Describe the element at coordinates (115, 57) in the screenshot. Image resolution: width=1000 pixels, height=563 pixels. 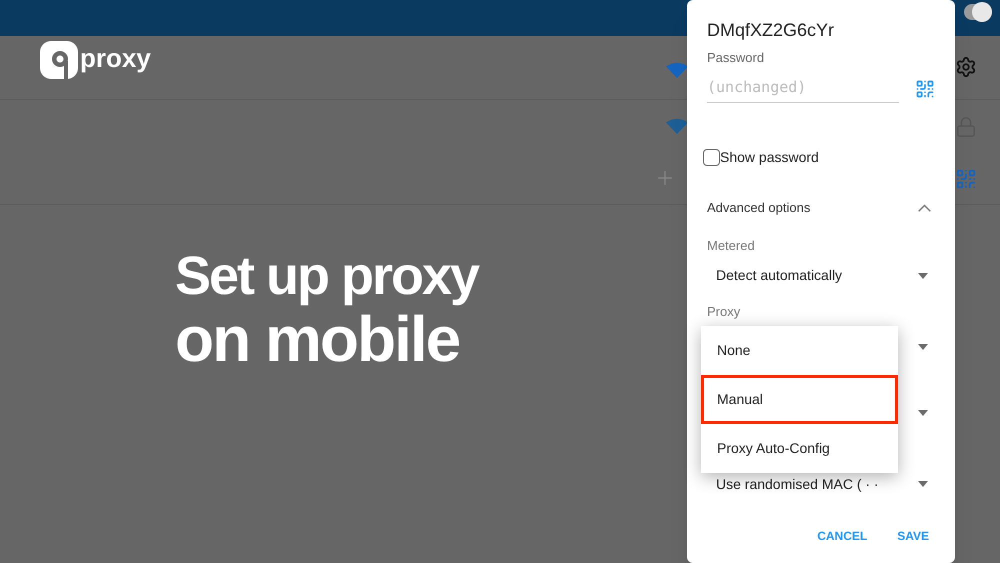
I see `logo-text: proxy` at that location.